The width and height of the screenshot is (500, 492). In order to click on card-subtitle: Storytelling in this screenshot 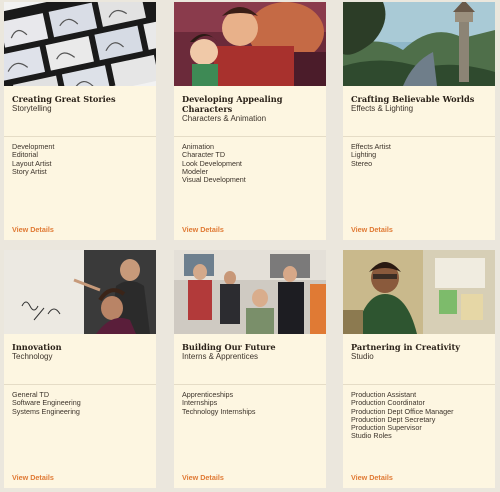, I will do `click(32, 108)`.